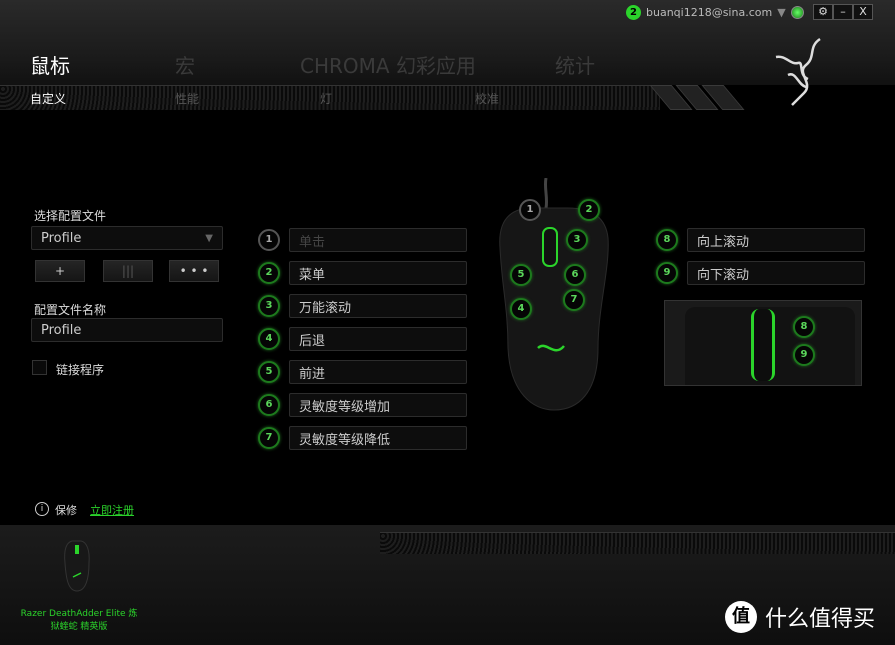 This screenshot has width=895, height=645. What do you see at coordinates (39, 367) in the screenshot?
I see `link-program-checkbox` at bounding box center [39, 367].